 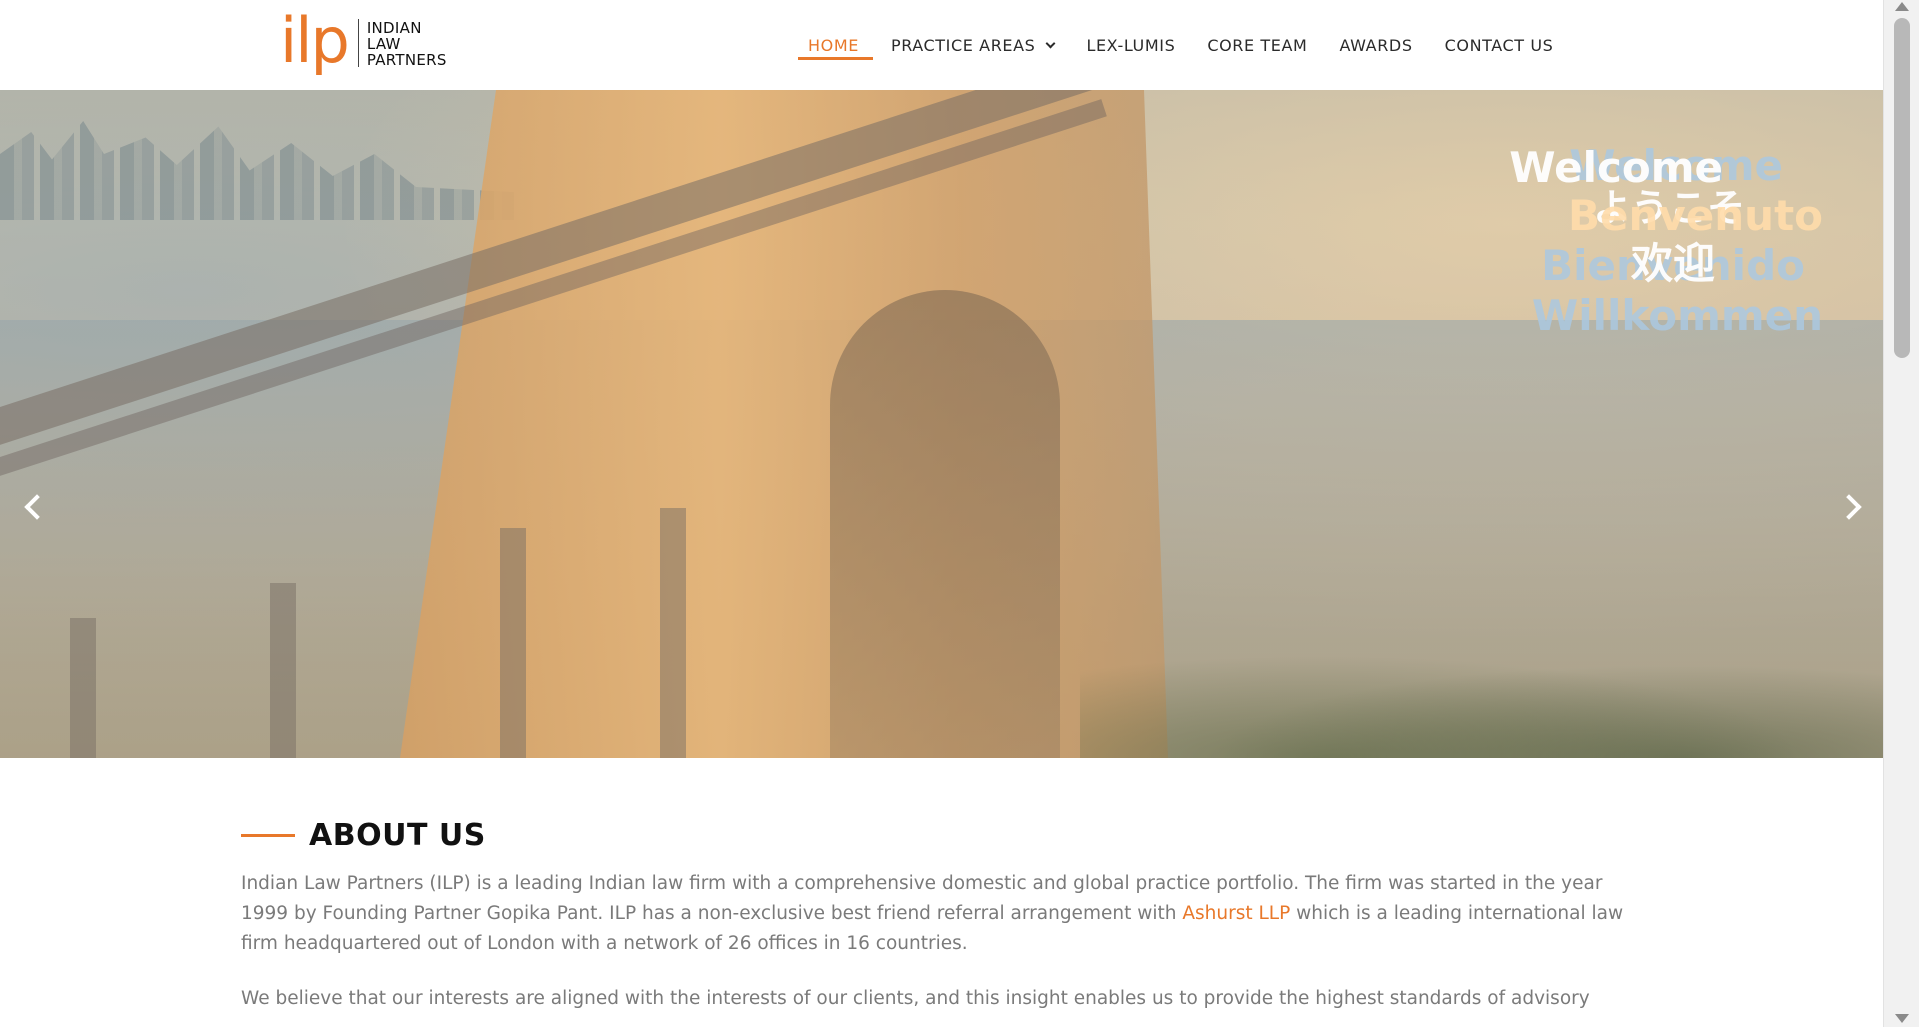 I want to click on scroll-down-arrow-icon, so click(x=1902, y=1018).